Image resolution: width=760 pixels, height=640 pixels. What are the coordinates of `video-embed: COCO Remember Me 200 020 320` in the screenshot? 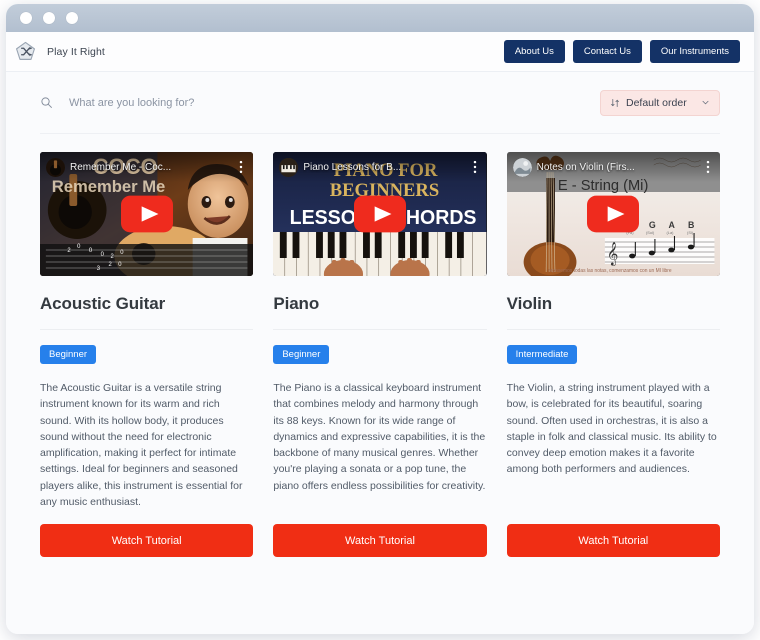 It's located at (147, 214).